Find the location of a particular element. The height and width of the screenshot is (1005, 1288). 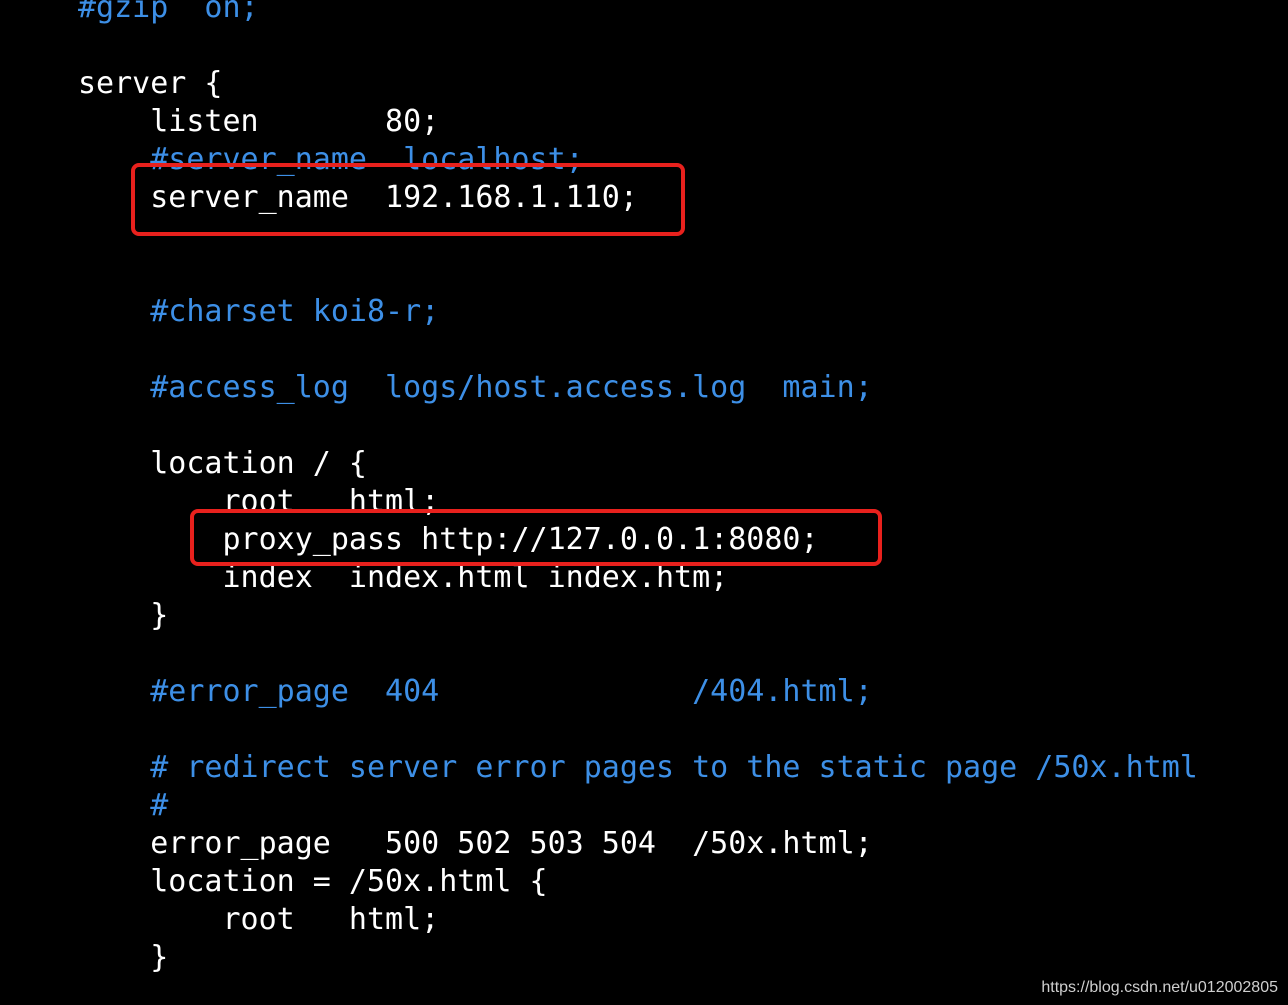

server-name-highlight-box is located at coordinates (408, 199).